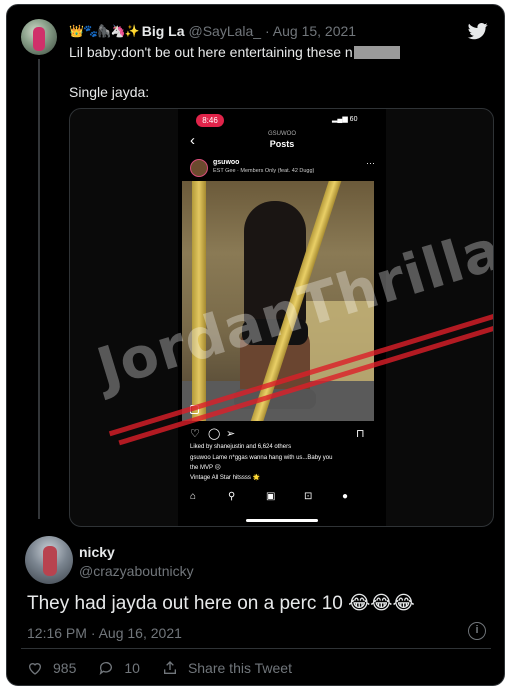 The image size is (511, 691). Describe the element at coordinates (226, 162) in the screenshot. I see `ig-post-user: gsuwoo` at that location.